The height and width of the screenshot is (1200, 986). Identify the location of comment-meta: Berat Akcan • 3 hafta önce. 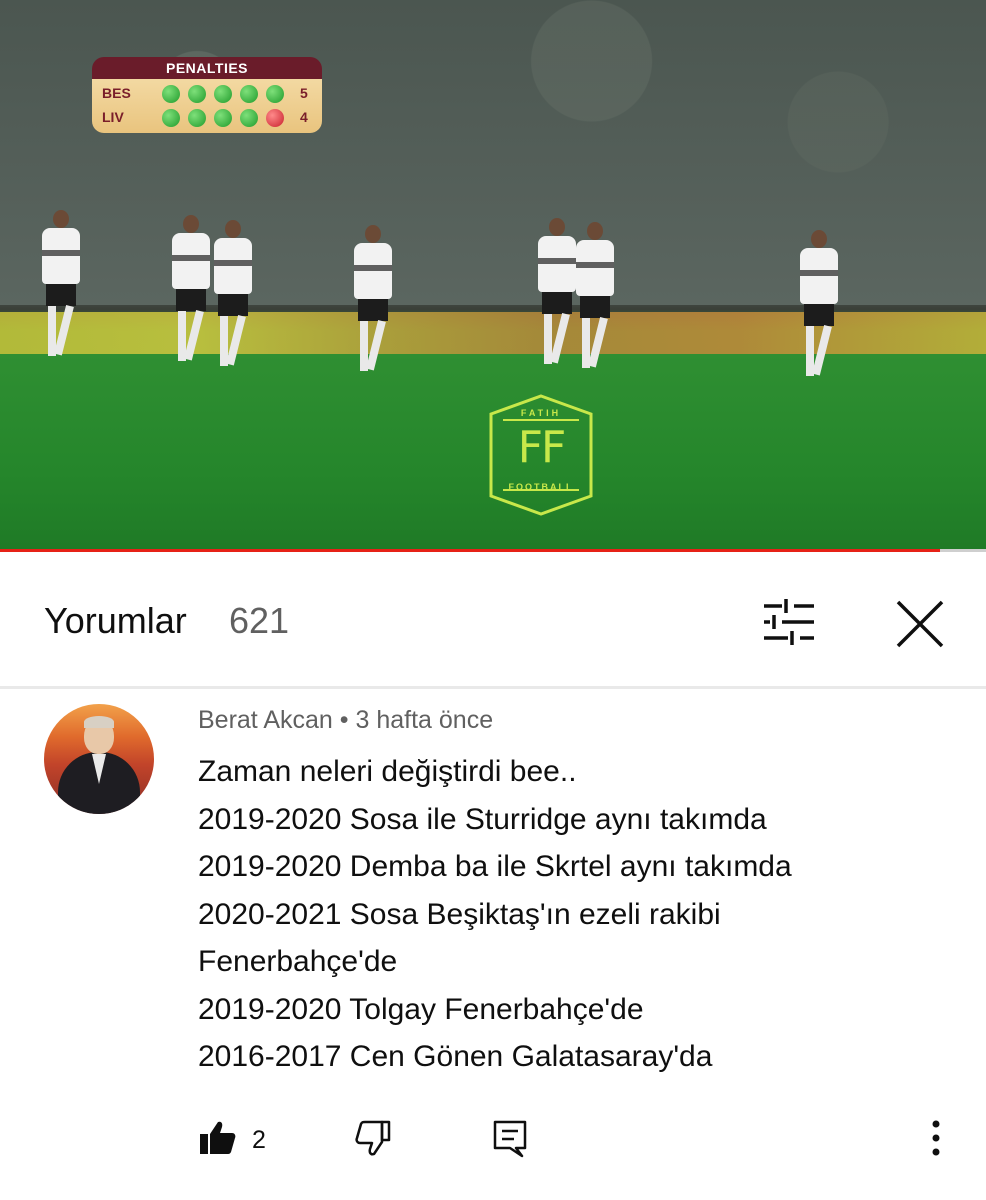
(345, 720).